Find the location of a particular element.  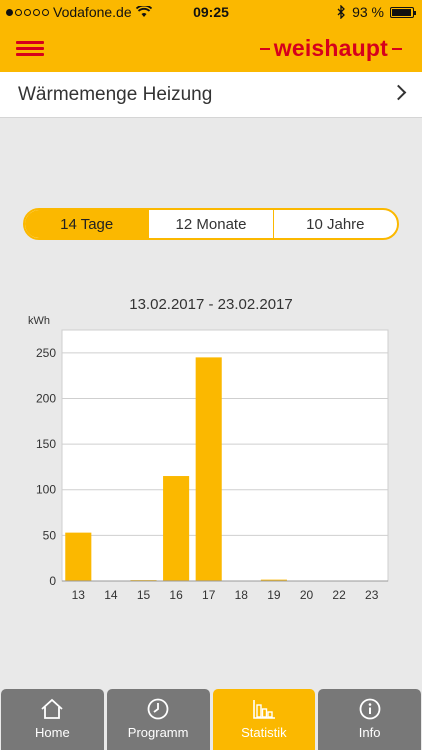

info-icon is located at coordinates (370, 709).